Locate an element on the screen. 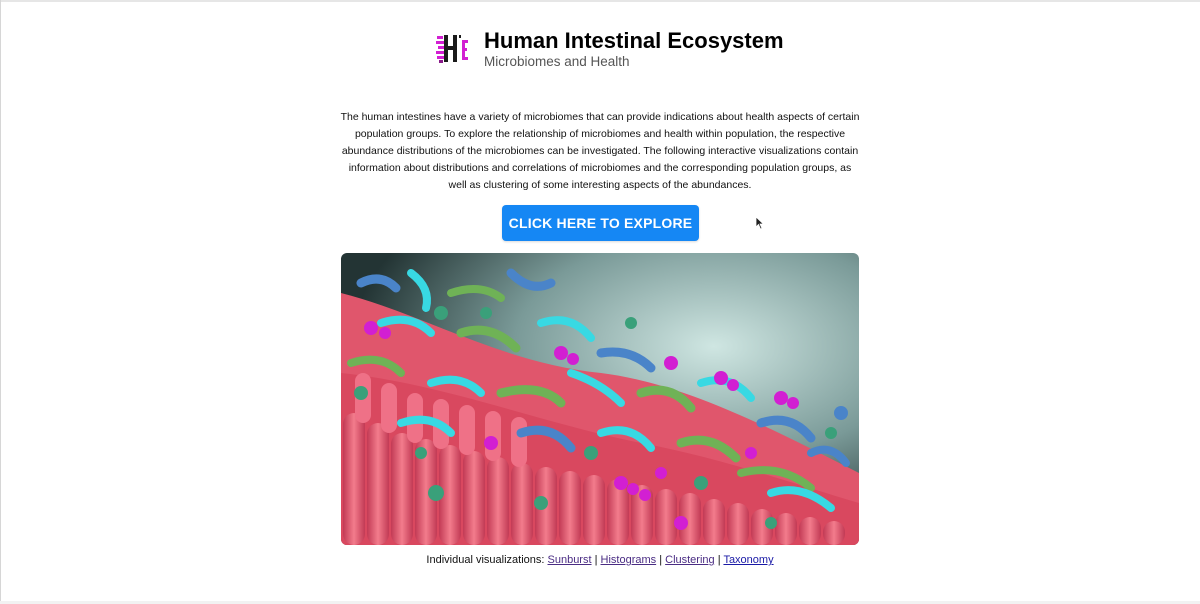 This screenshot has width=1200, height=604. app-title: Human Intestinal Ecosystem is located at coordinates (634, 40).